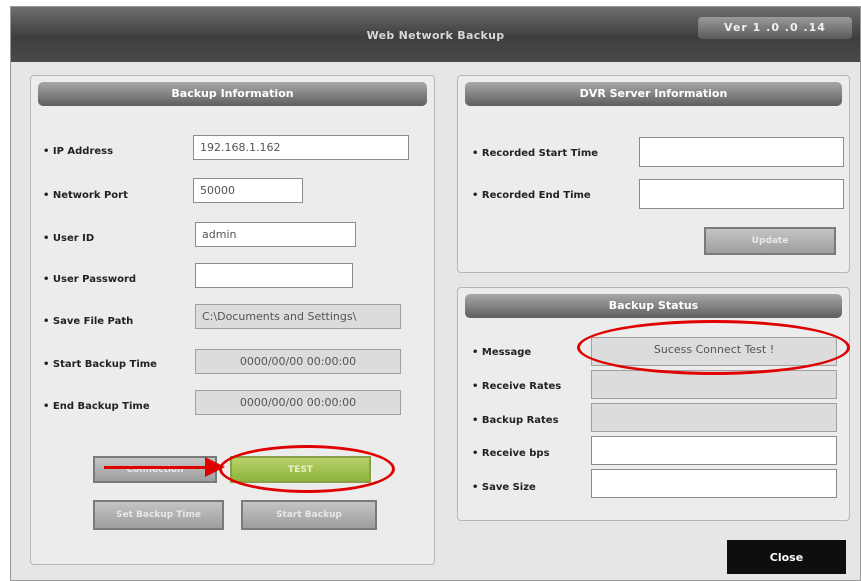 The height and width of the screenshot is (581, 861). What do you see at coordinates (100, 364) in the screenshot?
I see `start-backup-time-label: Start Backup Time` at bounding box center [100, 364].